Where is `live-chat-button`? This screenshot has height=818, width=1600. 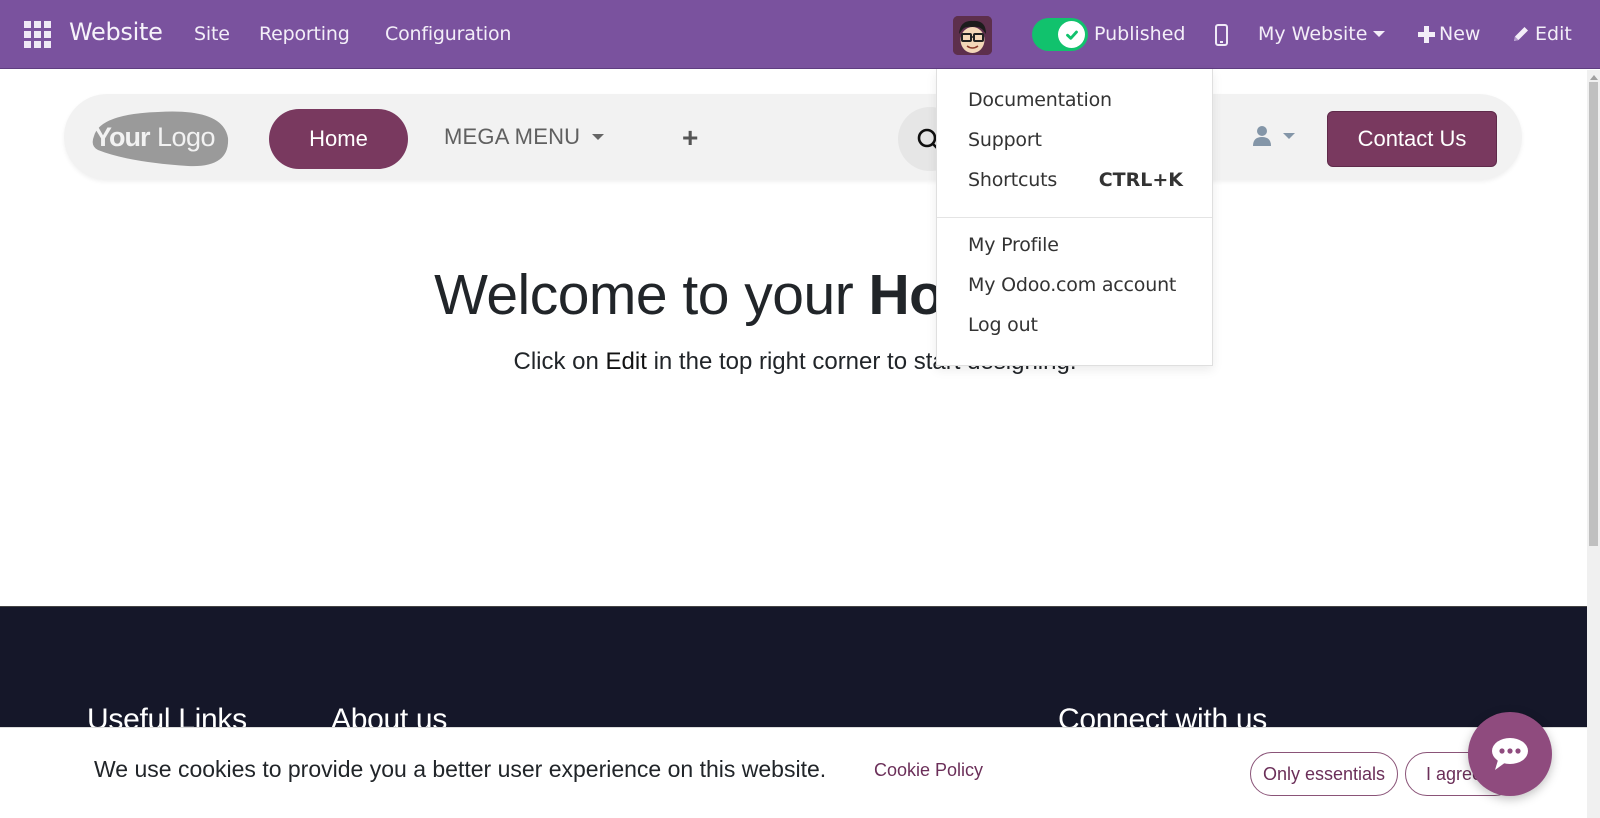
live-chat-button is located at coordinates (1510, 754).